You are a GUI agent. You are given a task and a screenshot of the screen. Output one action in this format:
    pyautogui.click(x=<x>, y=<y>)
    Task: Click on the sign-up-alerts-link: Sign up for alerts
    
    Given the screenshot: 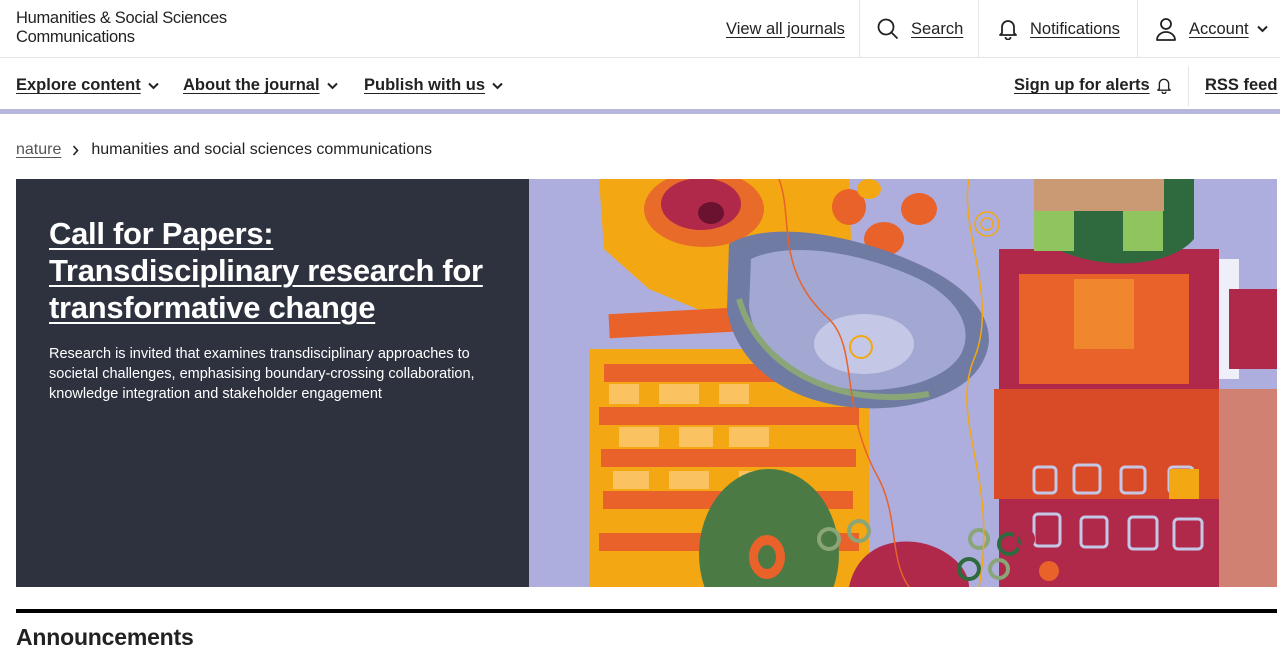 What is the action you would take?
    pyautogui.click(x=1093, y=85)
    